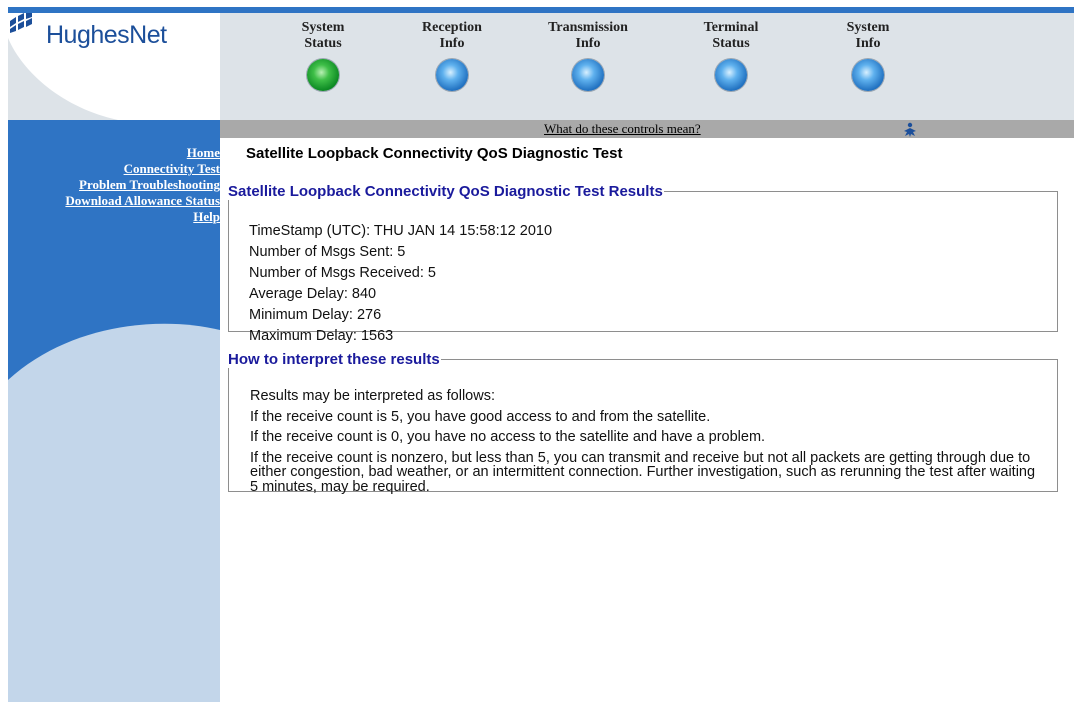 The image size is (1074, 702). I want to click on result-msgs-received: Number of Msgs Received: 5, so click(342, 273).